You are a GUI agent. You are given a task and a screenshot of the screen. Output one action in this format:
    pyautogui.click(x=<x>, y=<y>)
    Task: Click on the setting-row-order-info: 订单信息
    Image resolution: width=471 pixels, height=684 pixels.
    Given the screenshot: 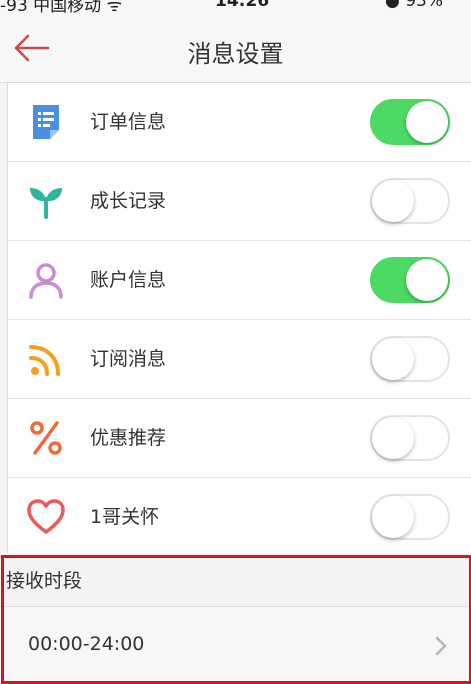 What is the action you would take?
    pyautogui.click(x=239, y=122)
    